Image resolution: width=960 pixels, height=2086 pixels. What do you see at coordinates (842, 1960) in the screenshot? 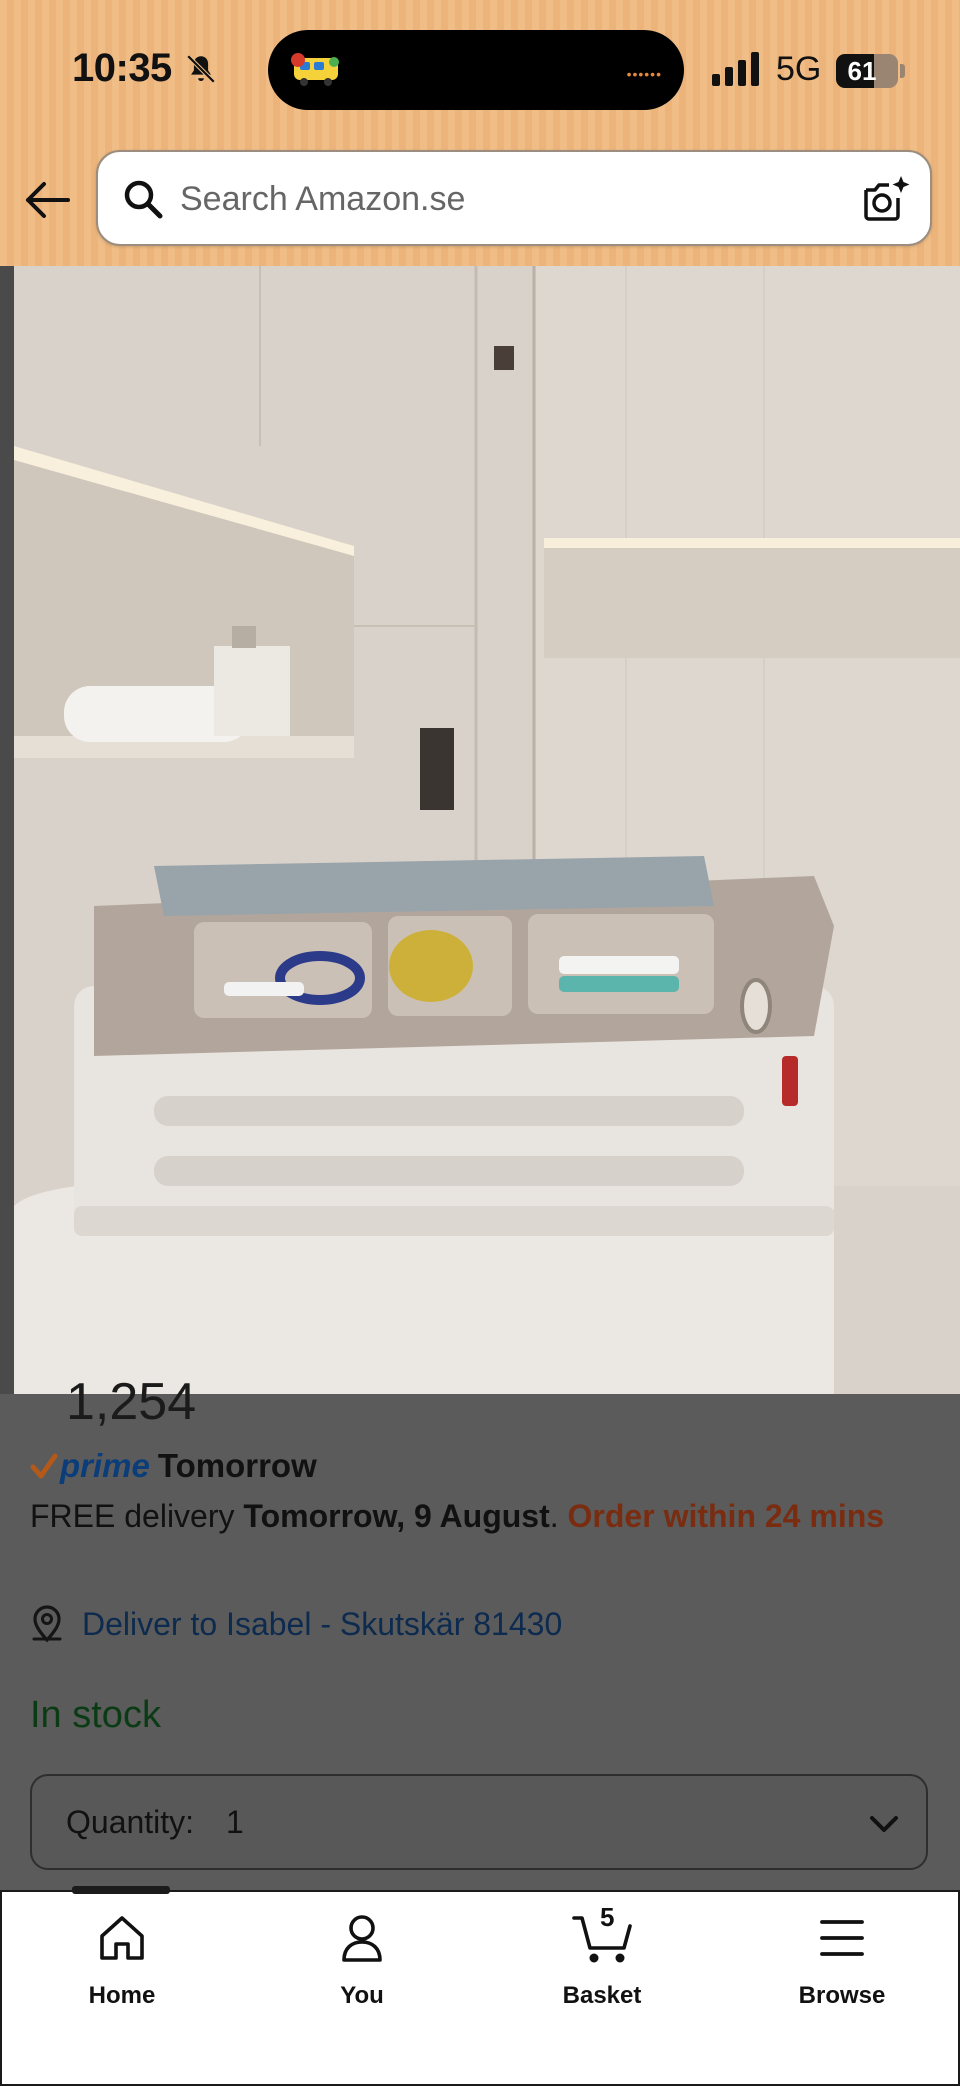
I see `tab-browse: Browse` at bounding box center [842, 1960].